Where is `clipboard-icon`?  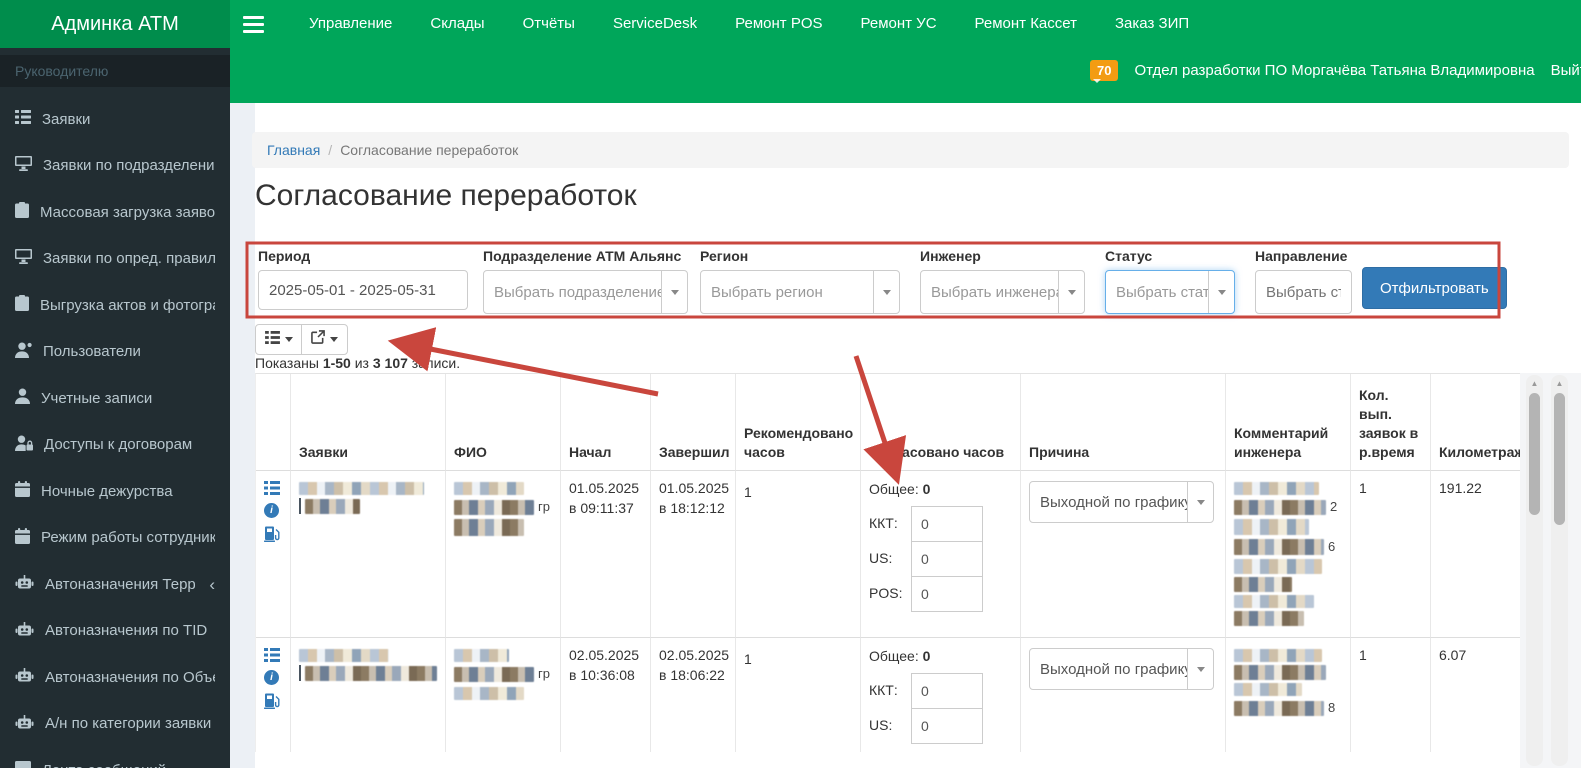
clipboard-icon is located at coordinates (22, 305).